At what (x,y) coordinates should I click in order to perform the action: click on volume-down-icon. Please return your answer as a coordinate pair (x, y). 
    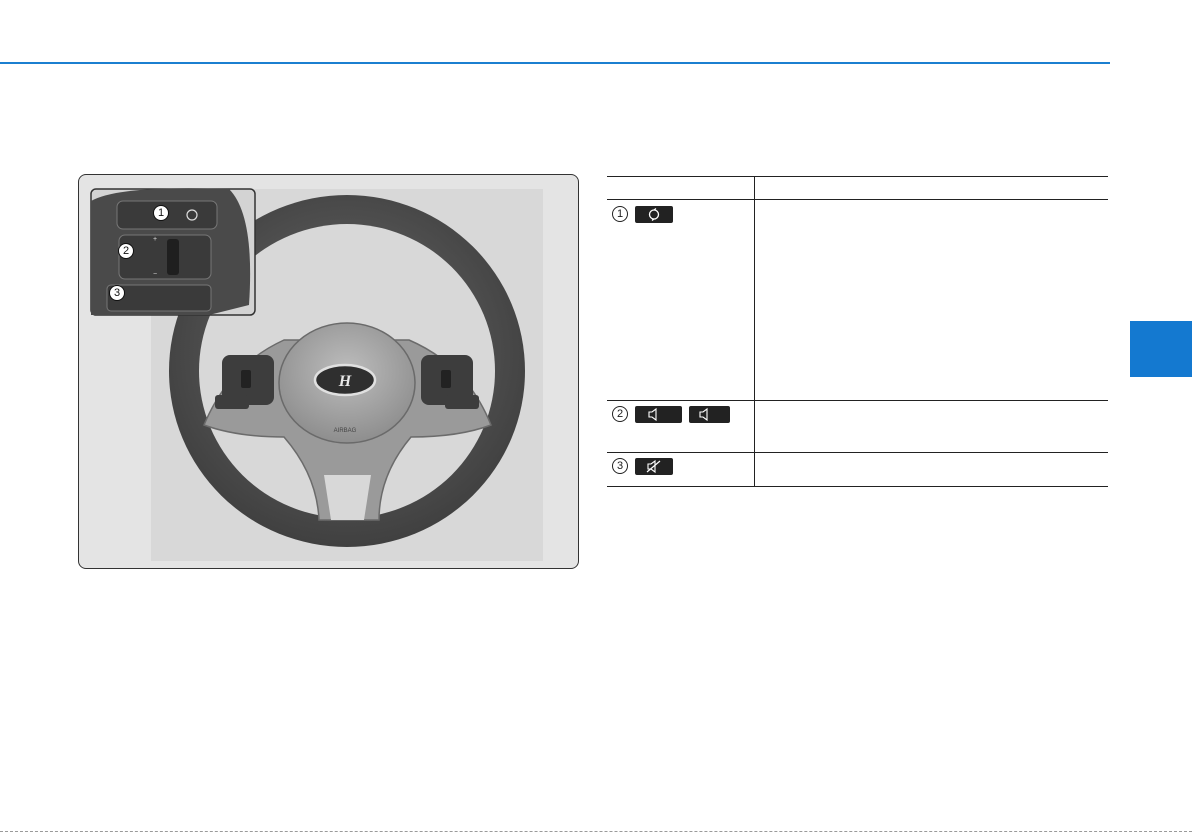
    Looking at the image, I should click on (709, 414).